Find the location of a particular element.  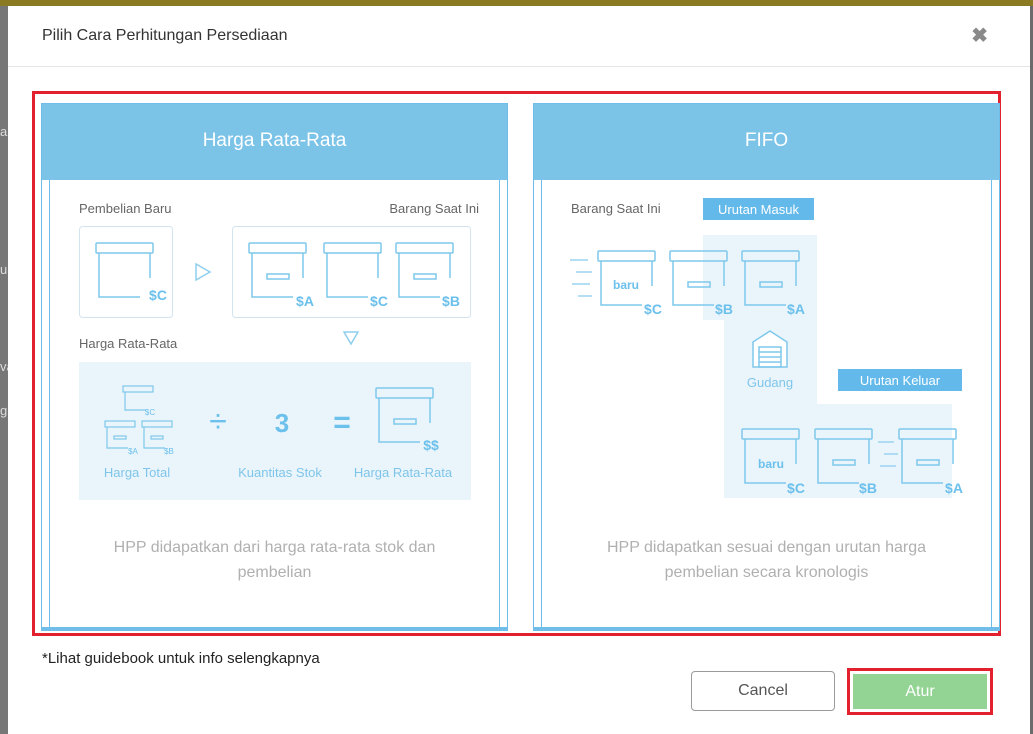

backdrop-text: a is located at coordinates (4, 131).